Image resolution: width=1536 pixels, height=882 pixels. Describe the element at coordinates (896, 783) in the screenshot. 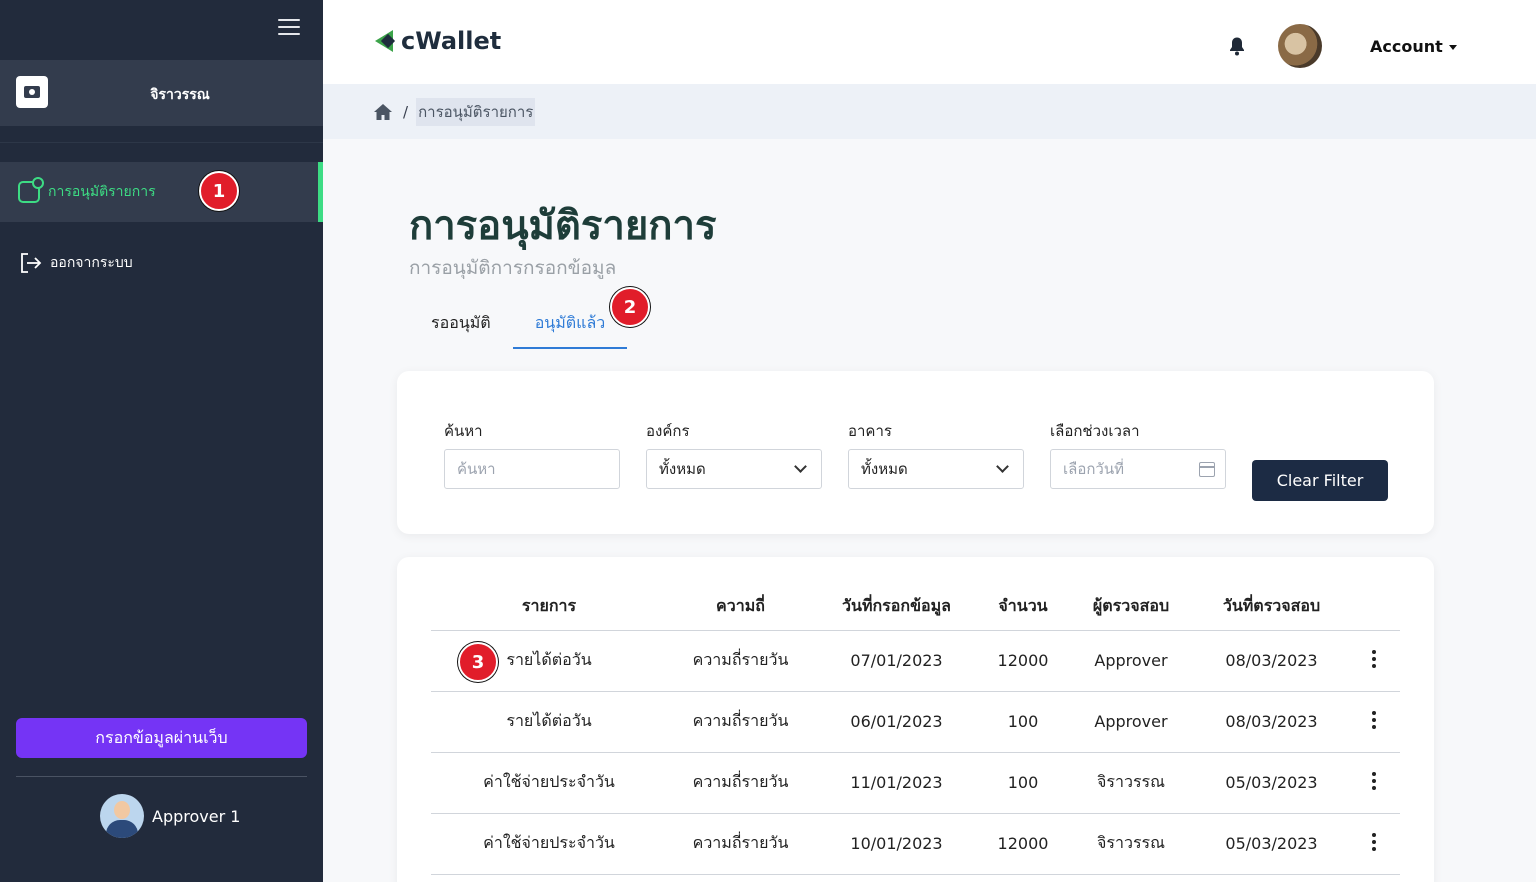

I see `cell-entry-date: 11/01/2023` at that location.